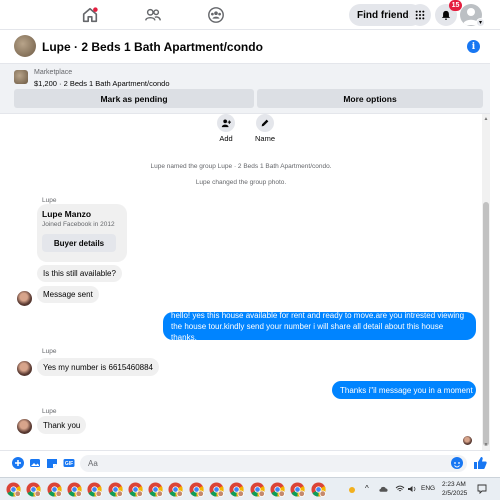 This screenshot has width=500, height=500. I want to click on friends-icon, so click(153, 15).